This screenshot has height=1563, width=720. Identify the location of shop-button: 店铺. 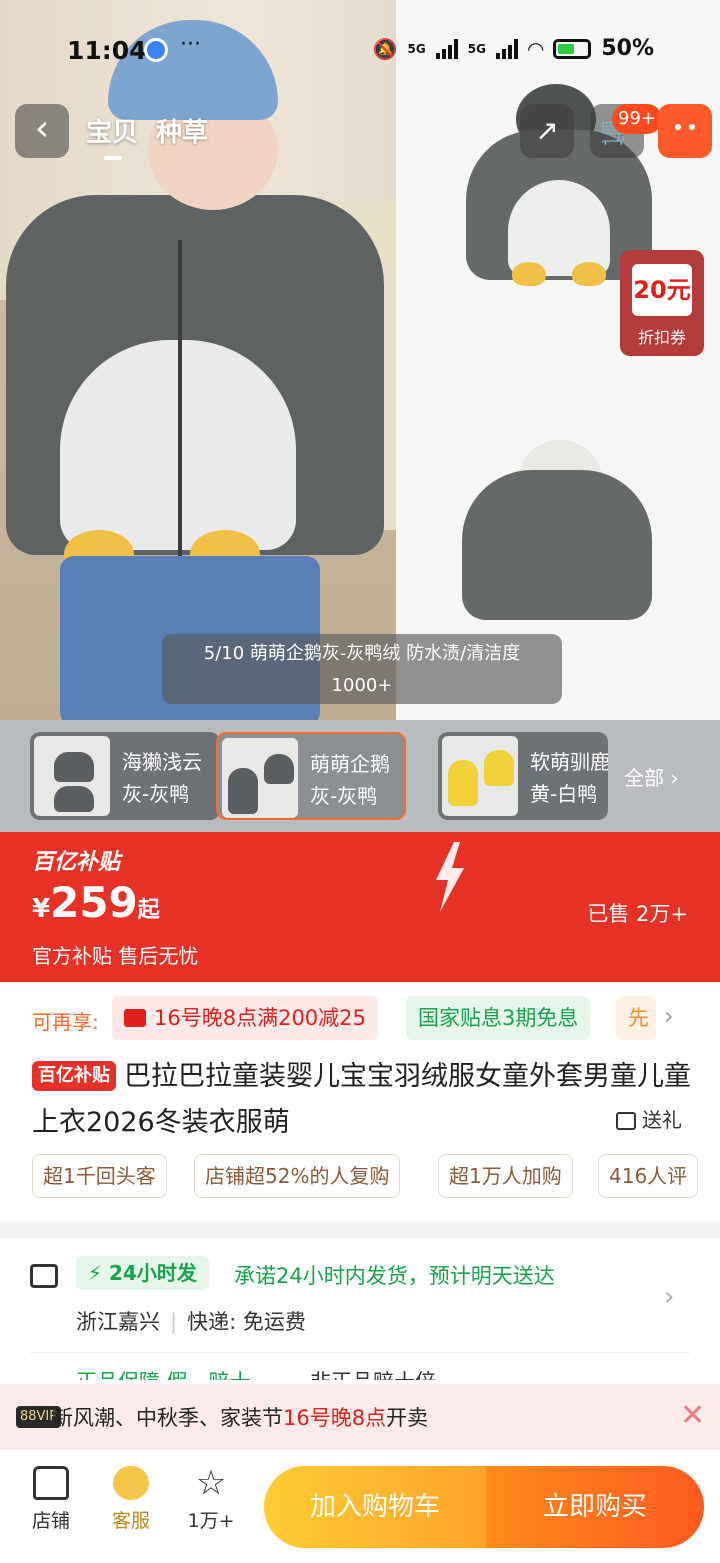
(51, 1499).